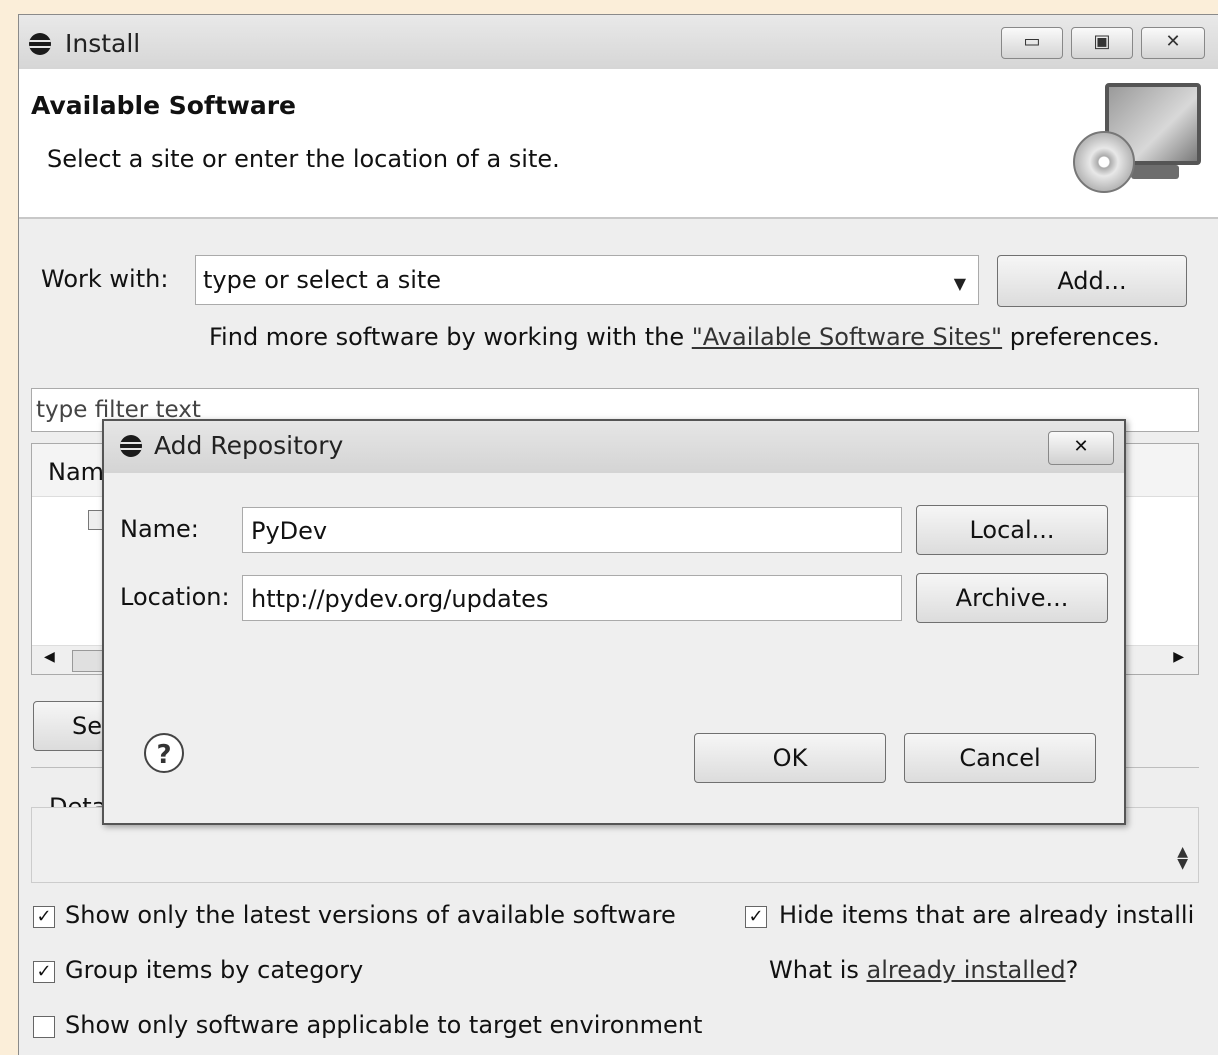 The height and width of the screenshot is (1055, 1218). I want to click on dialog-close-button: ✕, so click(1081, 448).